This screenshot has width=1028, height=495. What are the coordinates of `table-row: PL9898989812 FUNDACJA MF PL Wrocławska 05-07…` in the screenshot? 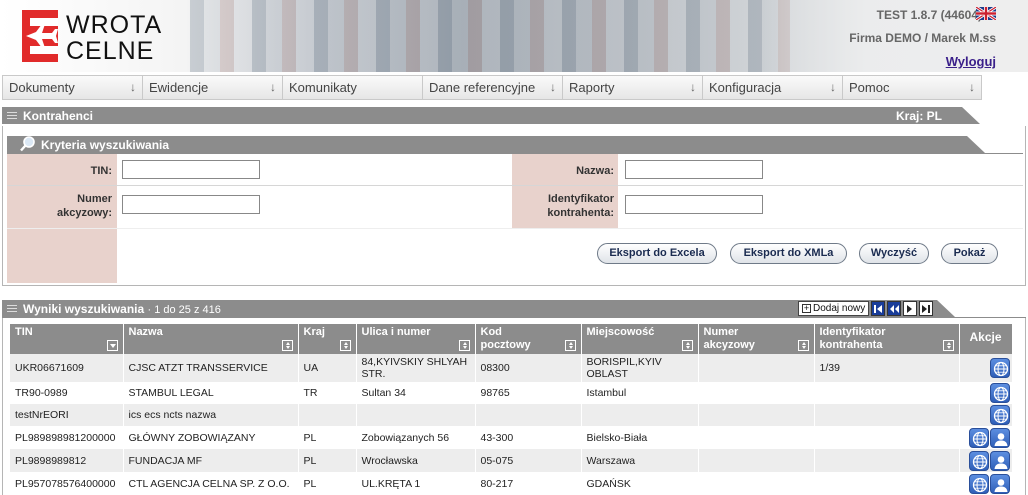 It's located at (511, 460).